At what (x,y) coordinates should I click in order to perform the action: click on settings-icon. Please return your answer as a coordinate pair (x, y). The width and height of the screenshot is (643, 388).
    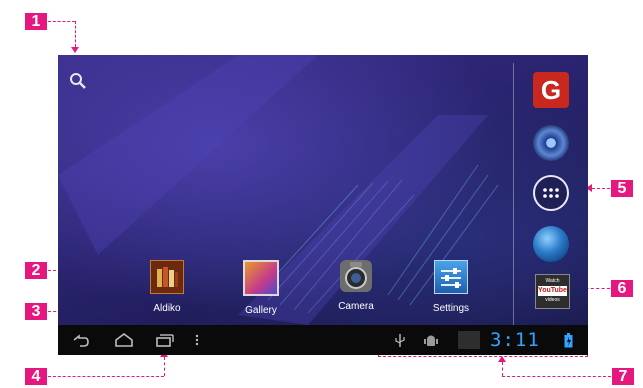
    Looking at the image, I should click on (451, 277).